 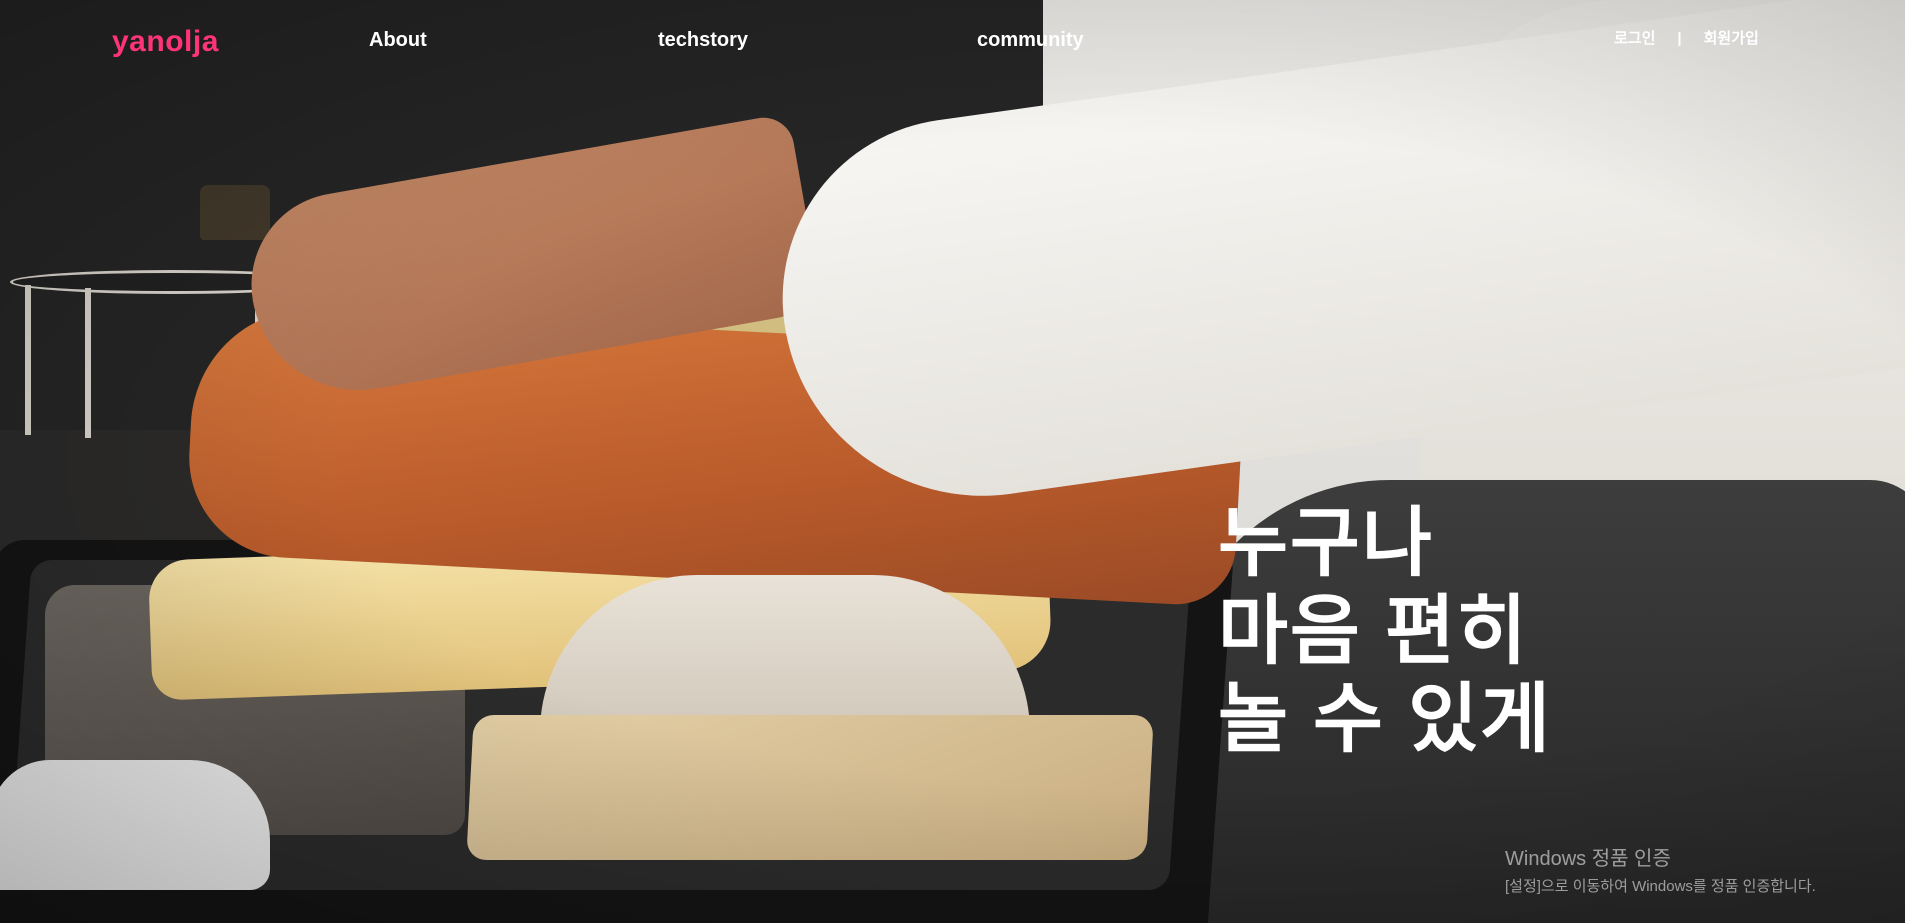 I want to click on watermark-title: Windows 정품 인증, so click(x=1588, y=859).